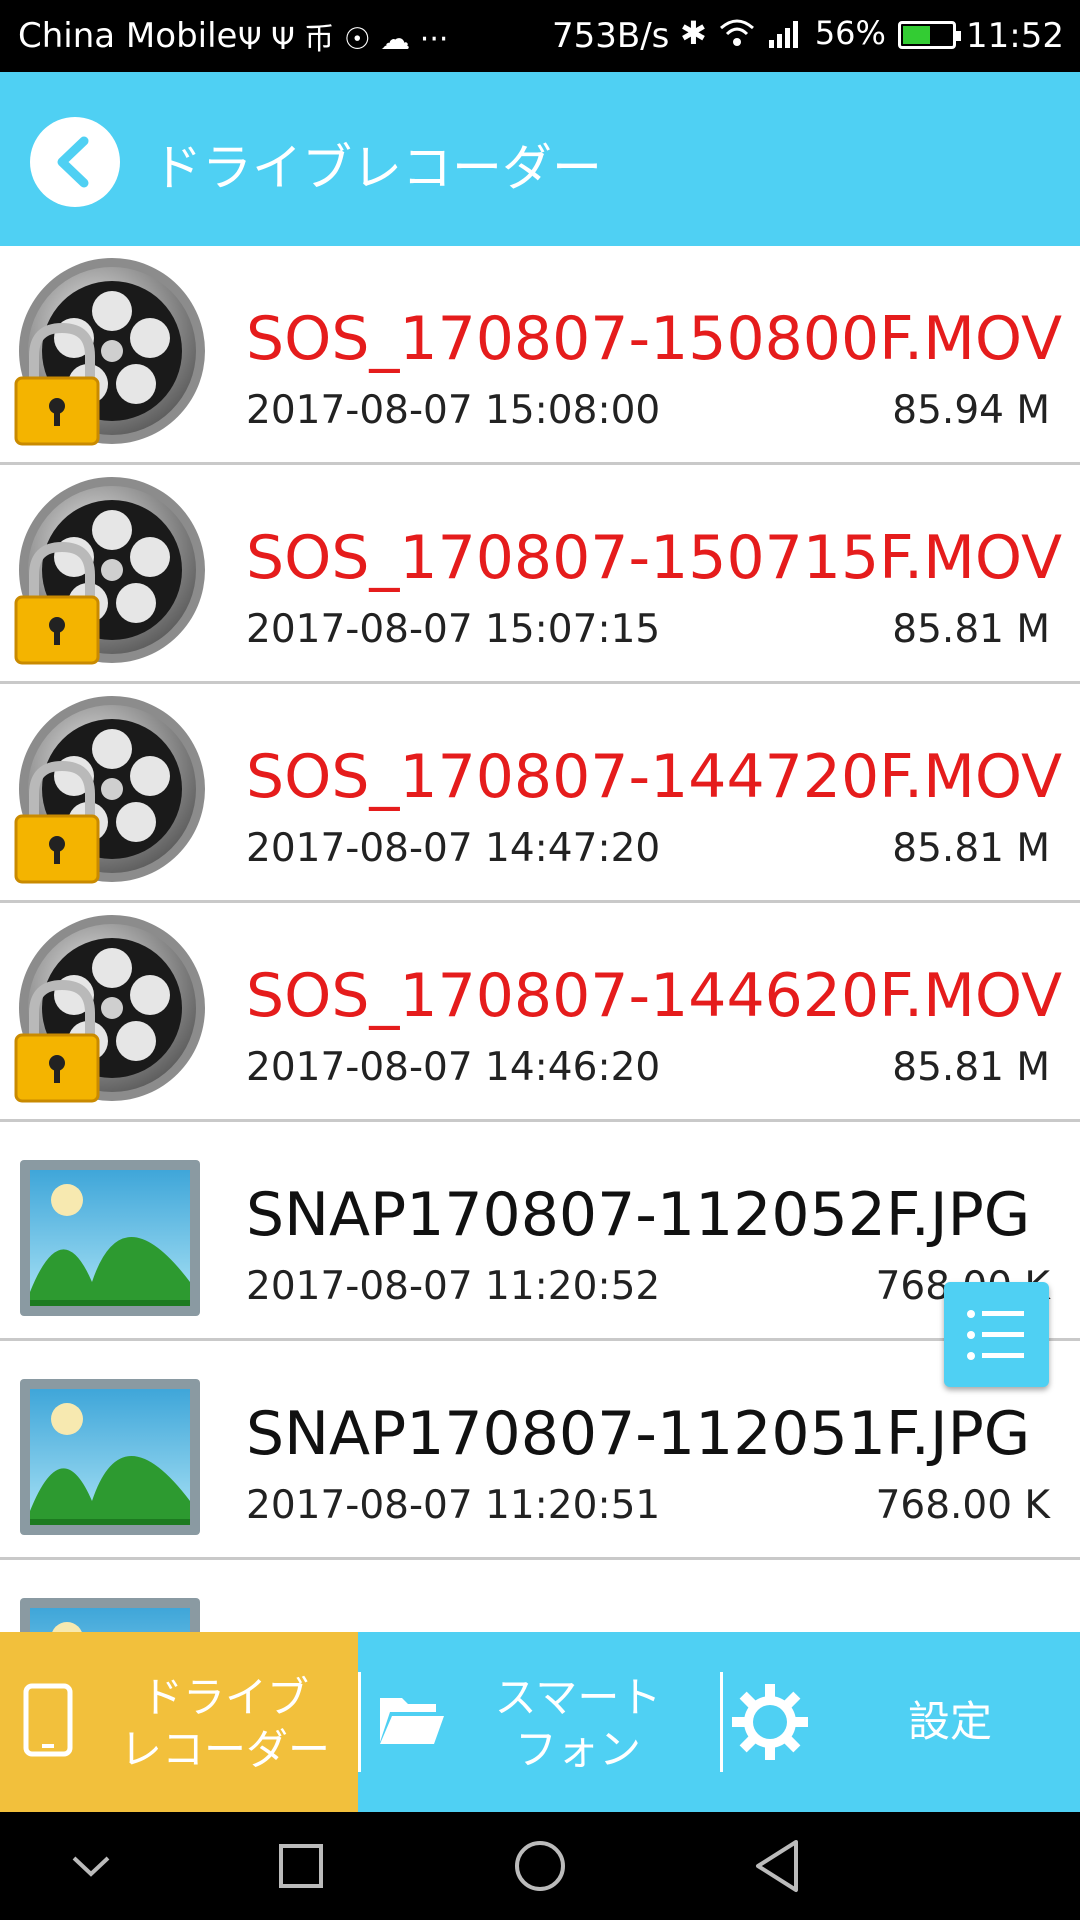 The image size is (1080, 1920). Describe the element at coordinates (777, 1866) in the screenshot. I see `back-triangle-icon` at that location.